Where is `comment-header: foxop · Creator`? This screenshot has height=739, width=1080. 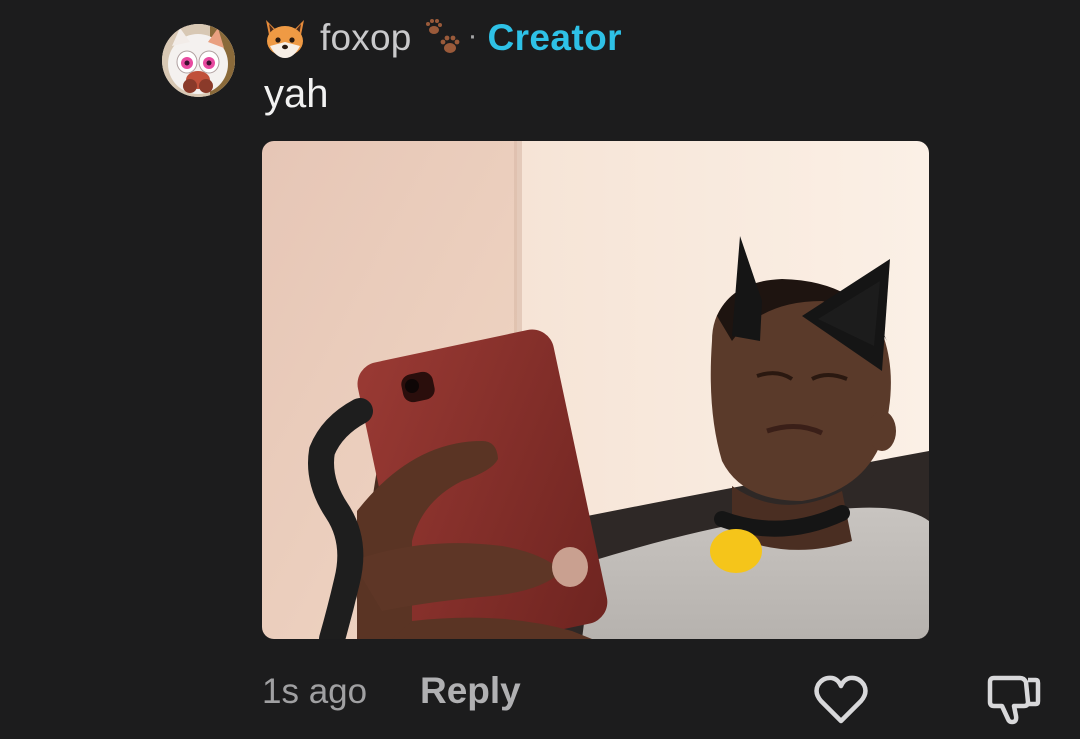 comment-header: foxop · Creator is located at coordinates (442, 38).